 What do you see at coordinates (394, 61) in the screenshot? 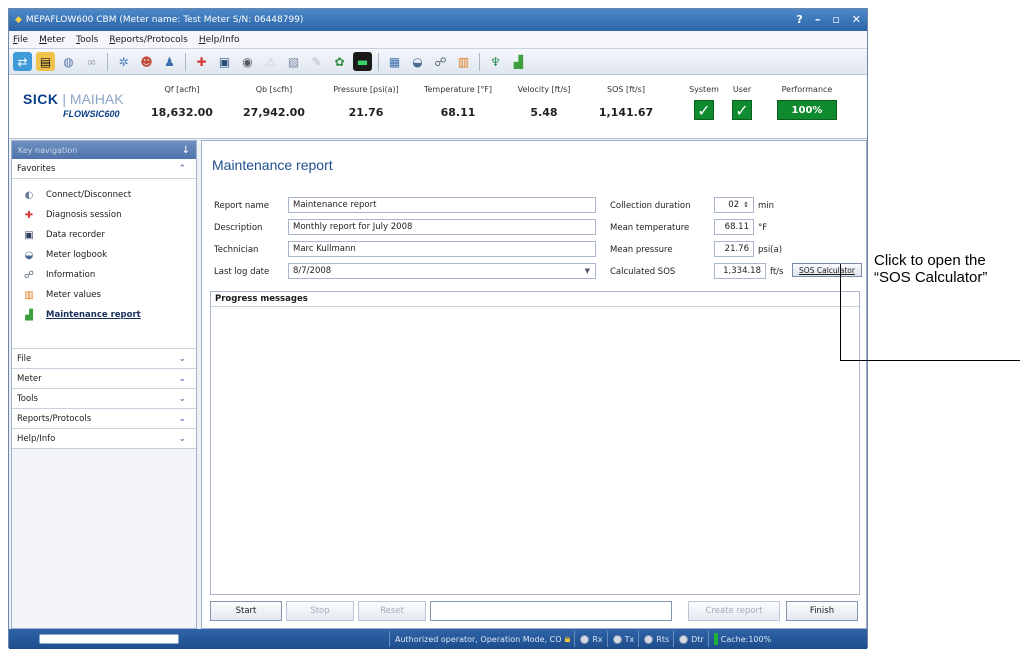
I see `table-toolbar-icon: ▦` at bounding box center [394, 61].